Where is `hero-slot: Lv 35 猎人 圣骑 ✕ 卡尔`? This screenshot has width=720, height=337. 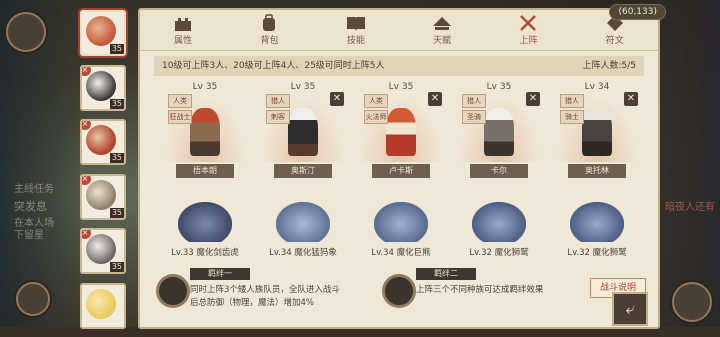 hero-slot: Lv 35 猎人 圣骑 ✕ 卡尔 is located at coordinates (499, 131).